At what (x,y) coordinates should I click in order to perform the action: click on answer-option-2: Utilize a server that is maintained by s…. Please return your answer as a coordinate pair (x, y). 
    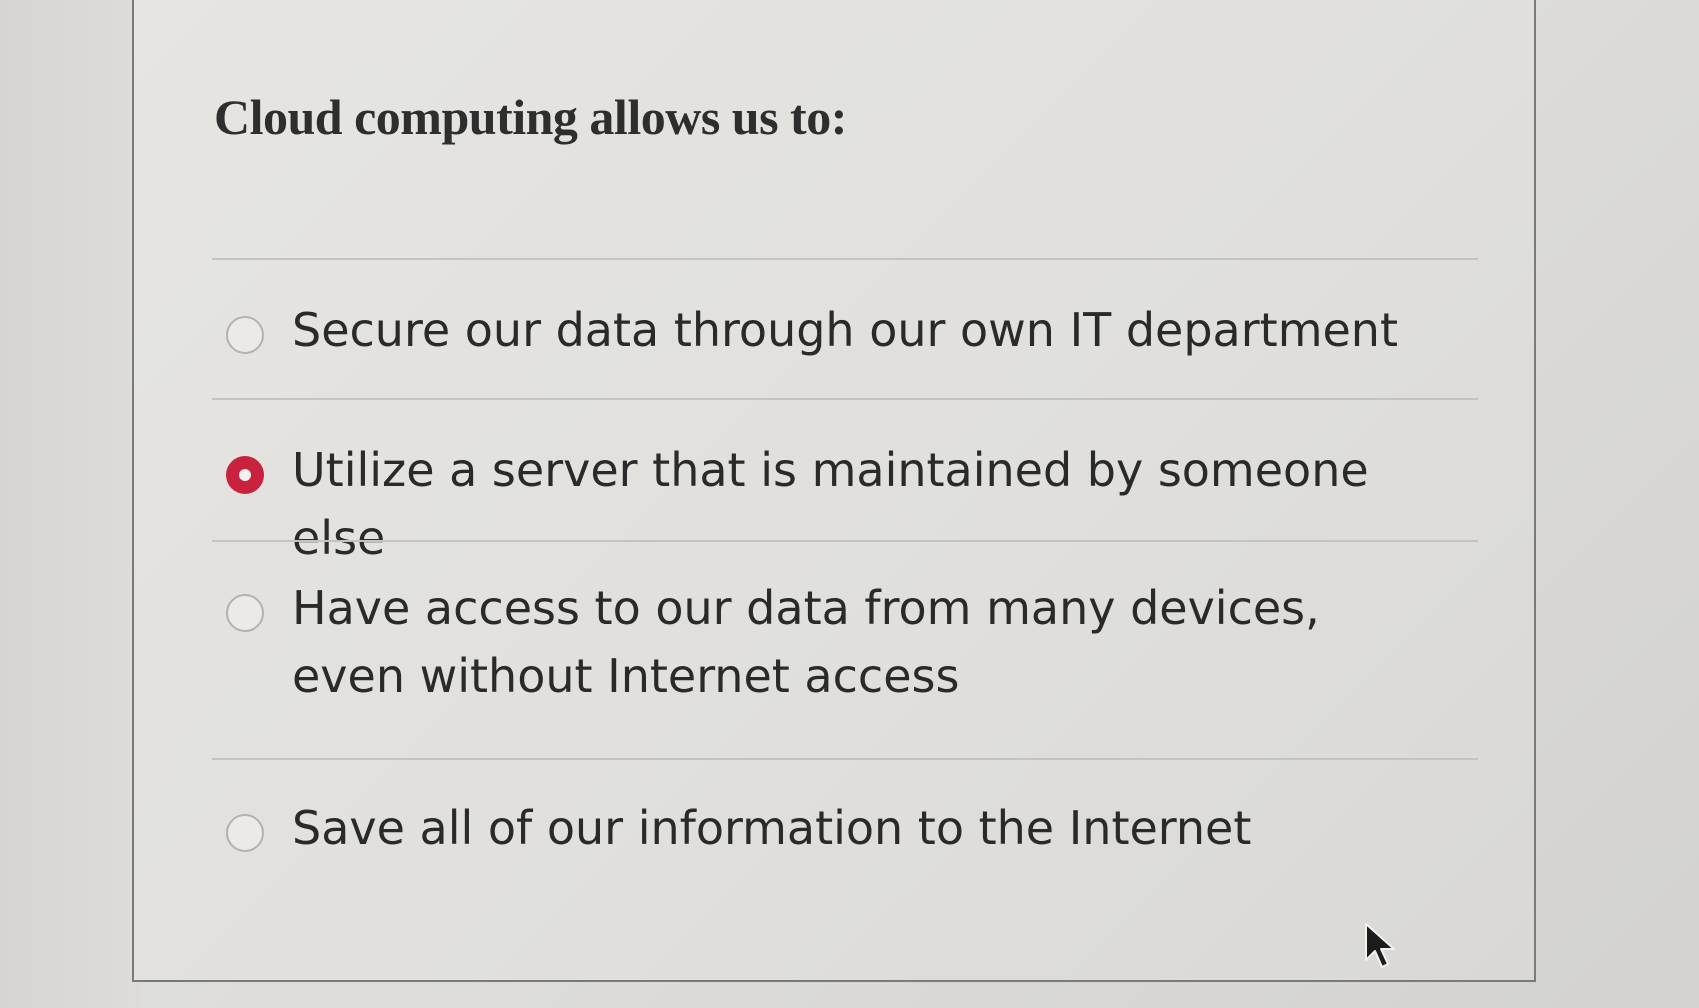
    Looking at the image, I should click on (851, 507).